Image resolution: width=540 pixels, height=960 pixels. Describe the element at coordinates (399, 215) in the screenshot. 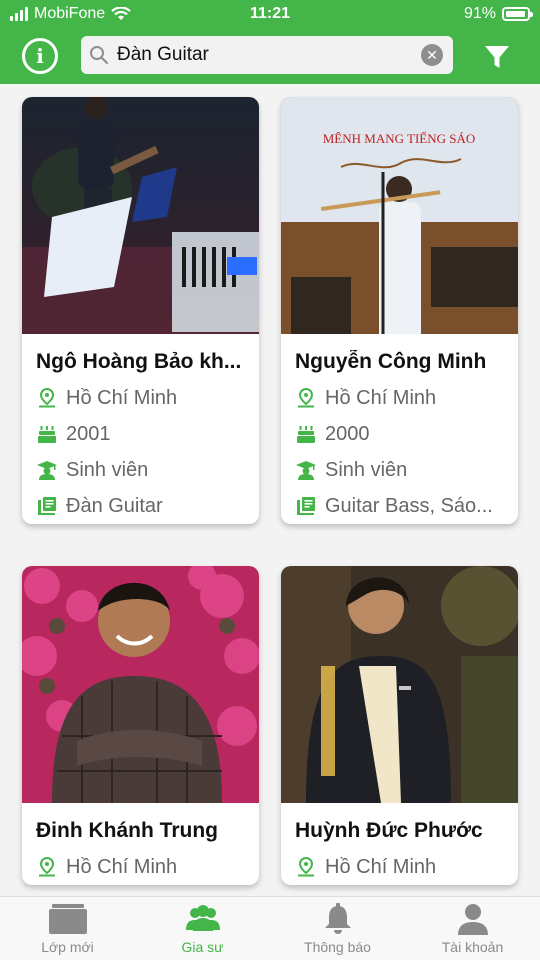

I see `tutor-photo: MÊNH MANG TIẾNG SÁO` at that location.